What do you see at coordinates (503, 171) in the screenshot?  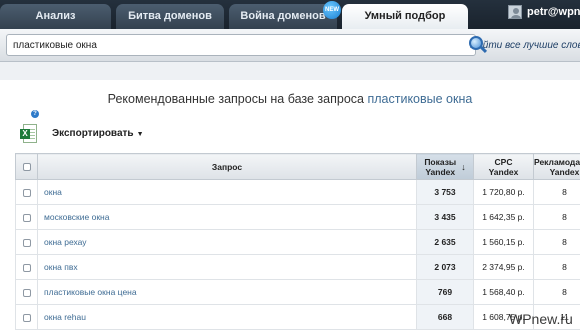 I see `cpc-header-line2: Yandex` at bounding box center [503, 171].